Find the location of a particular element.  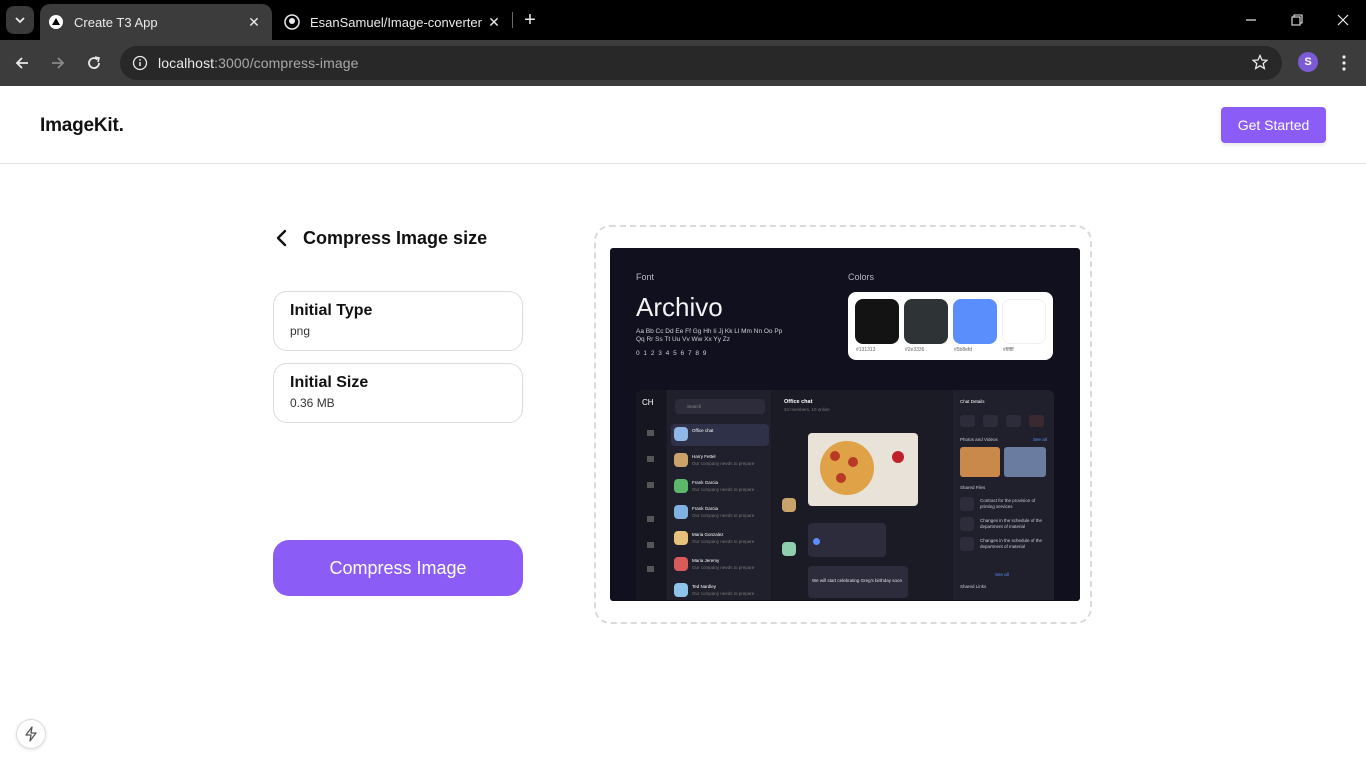

swatch-label: #2e3336 is located at coordinates (915, 350).